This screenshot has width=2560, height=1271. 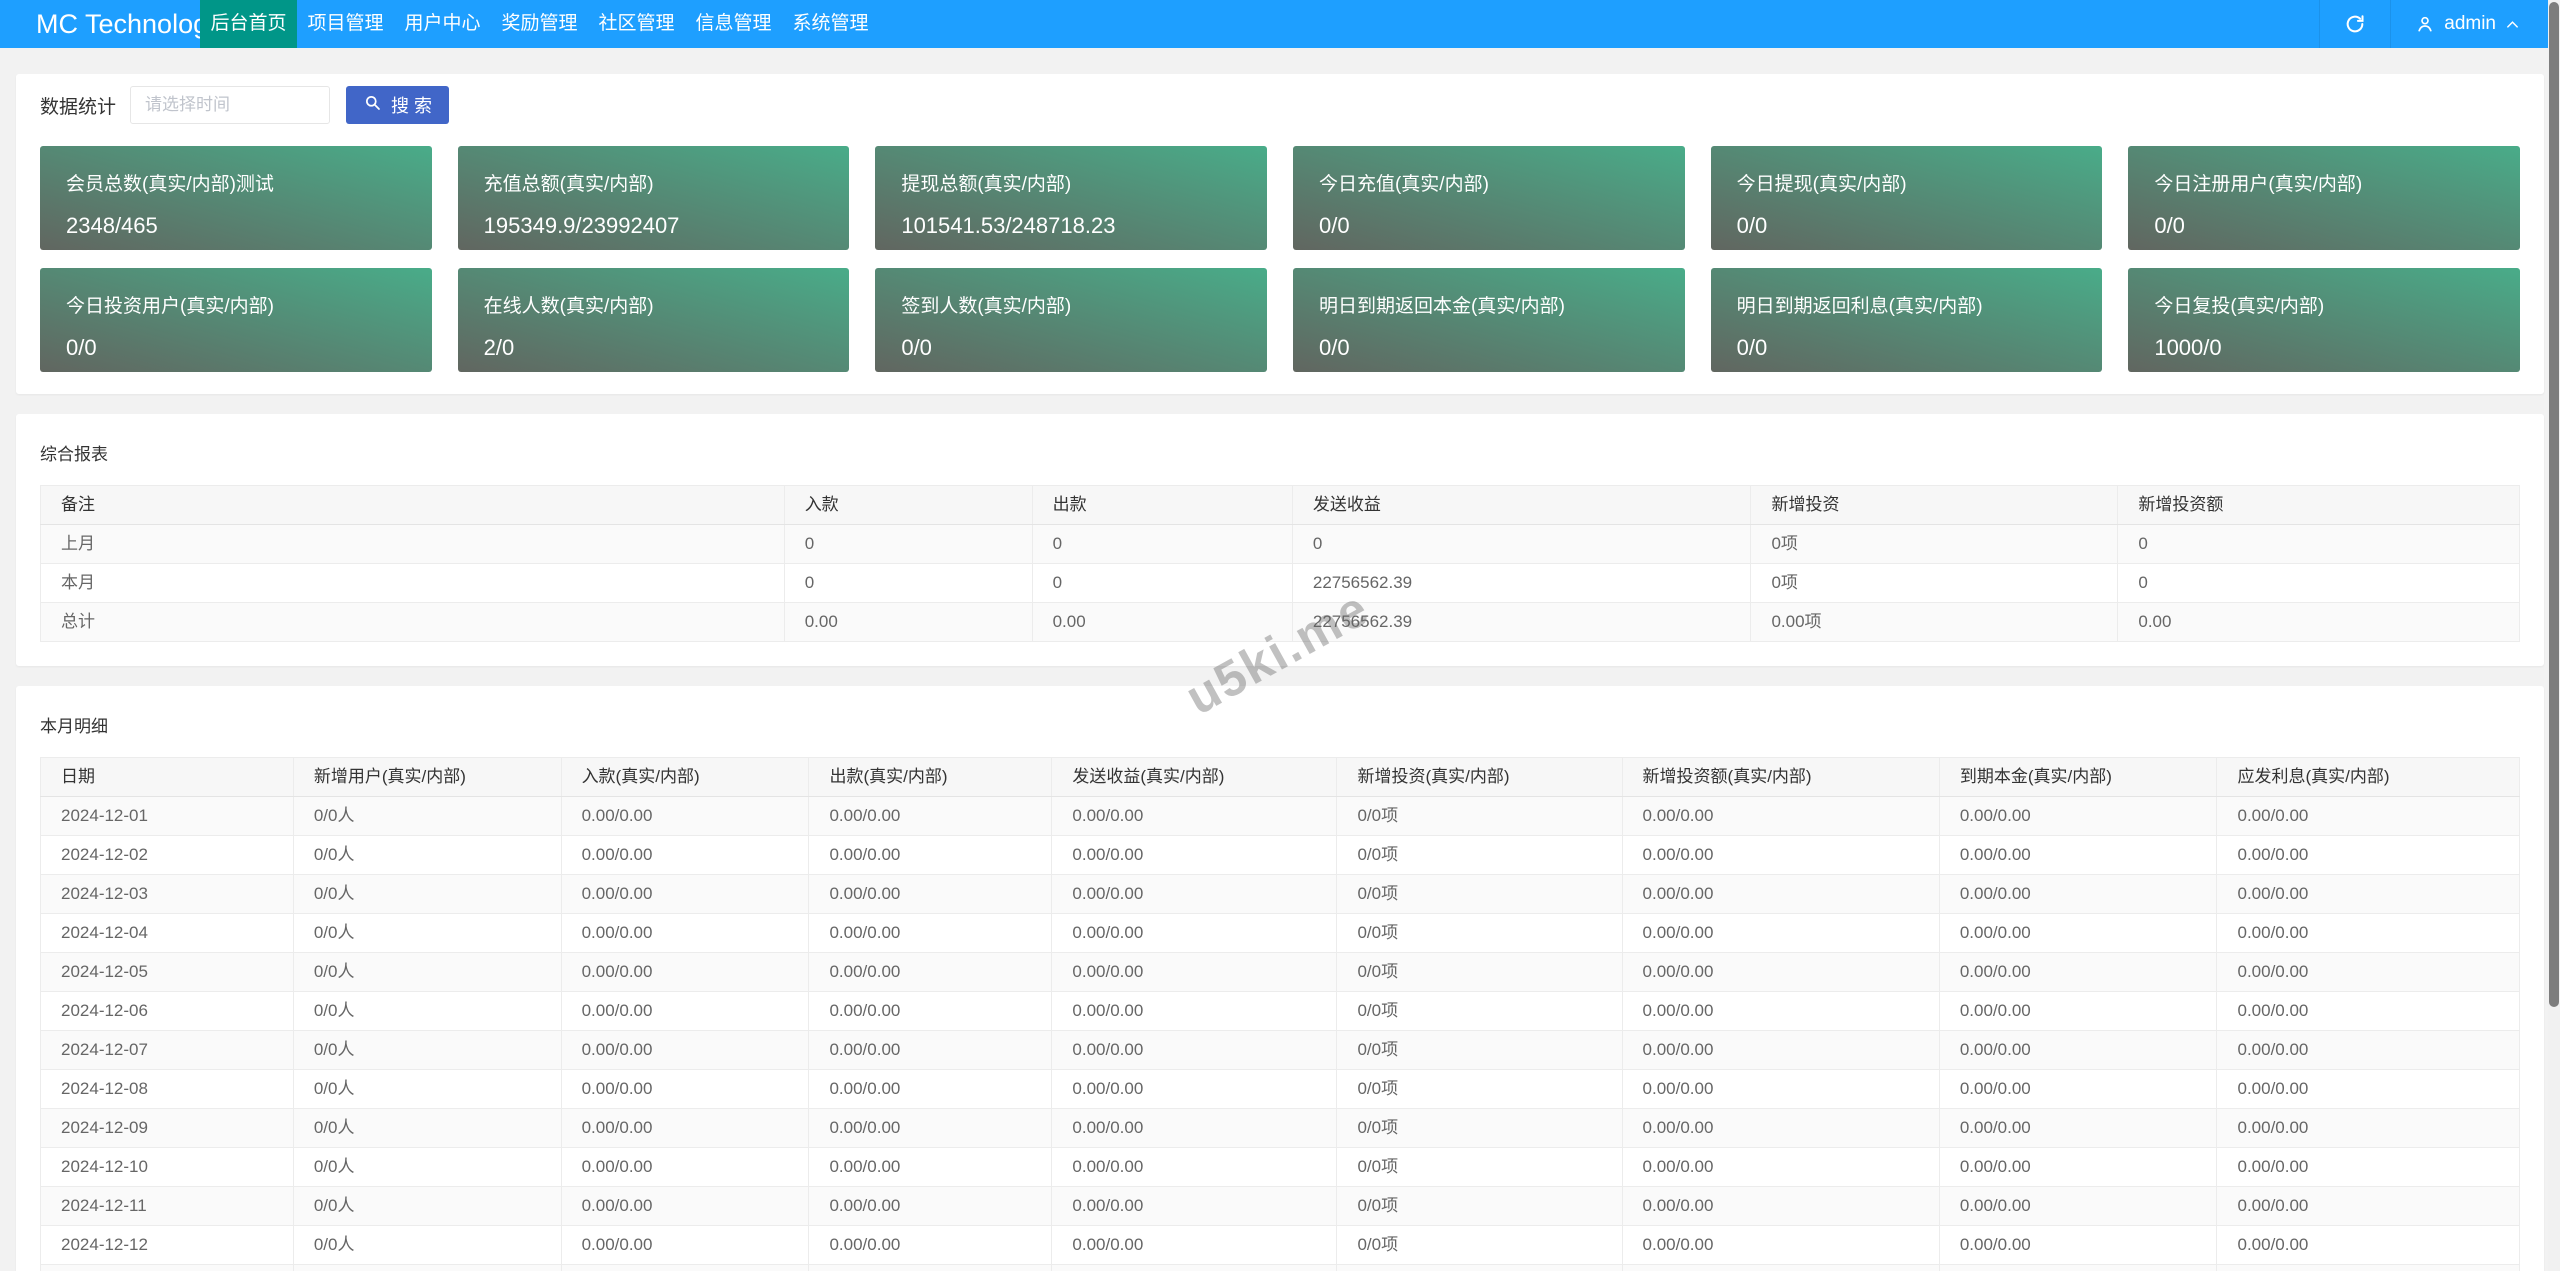 What do you see at coordinates (685, 777) in the screenshot?
I see `column-header: 入款(真实/内部)` at bounding box center [685, 777].